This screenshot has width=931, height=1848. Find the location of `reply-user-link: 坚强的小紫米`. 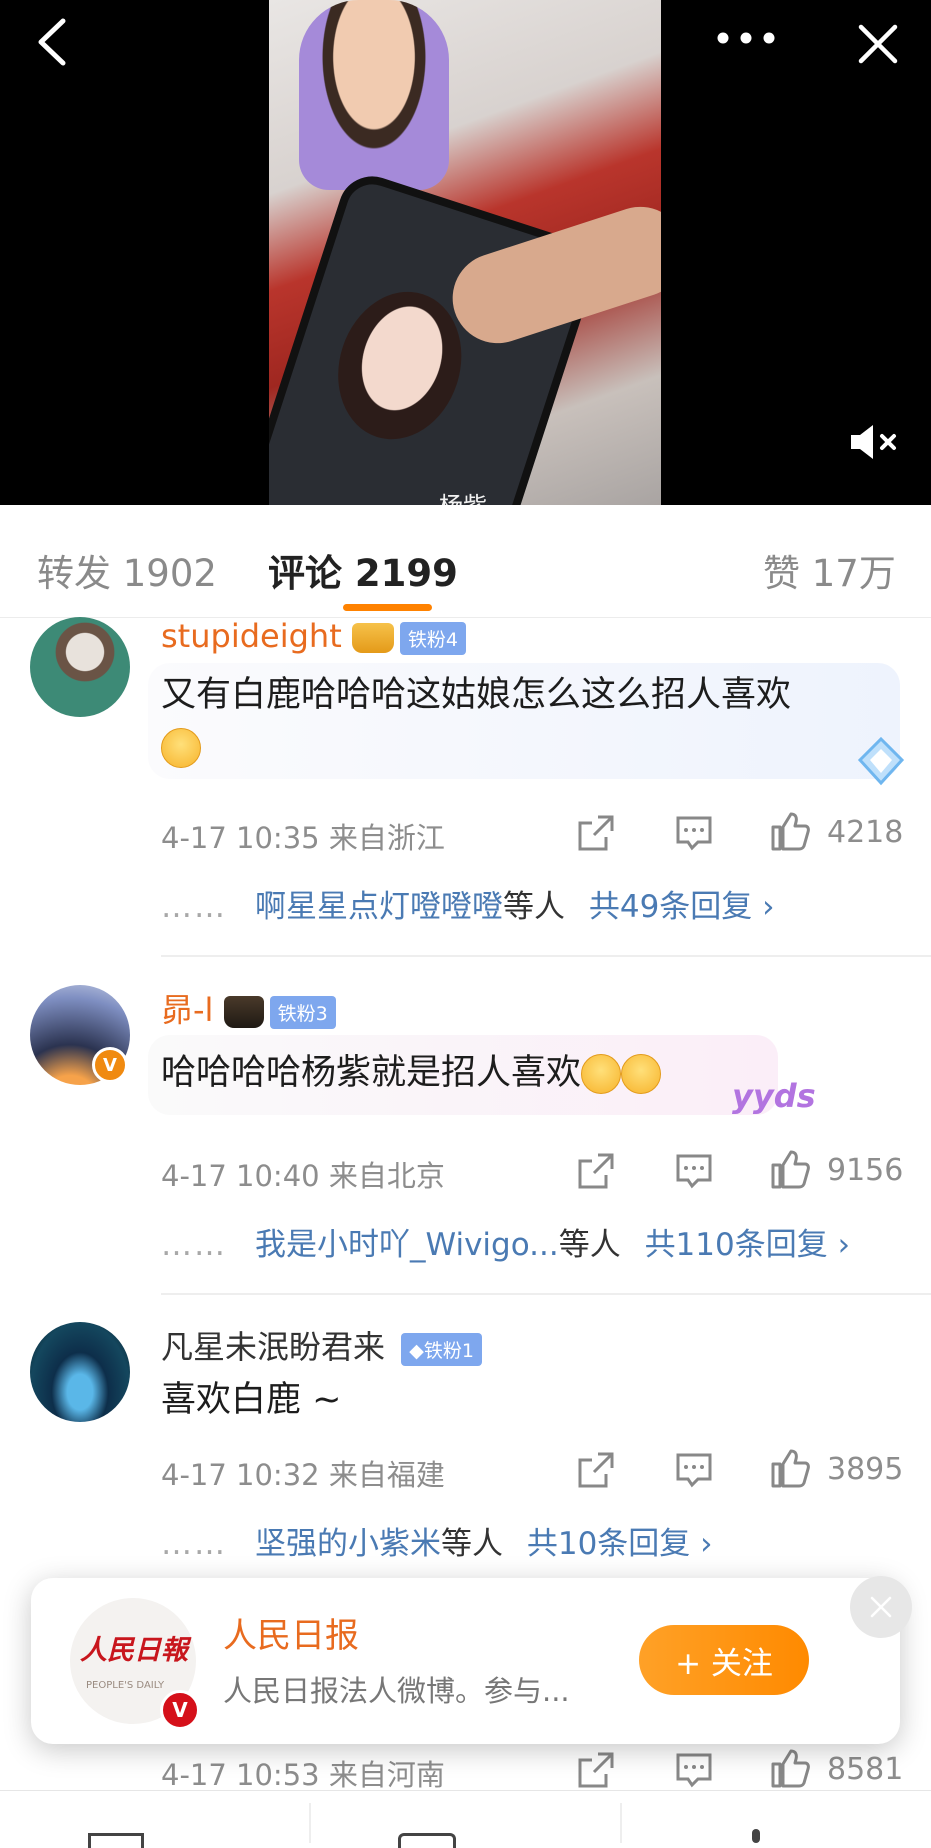

reply-user-link: 坚强的小紫米 is located at coordinates (348, 1544).